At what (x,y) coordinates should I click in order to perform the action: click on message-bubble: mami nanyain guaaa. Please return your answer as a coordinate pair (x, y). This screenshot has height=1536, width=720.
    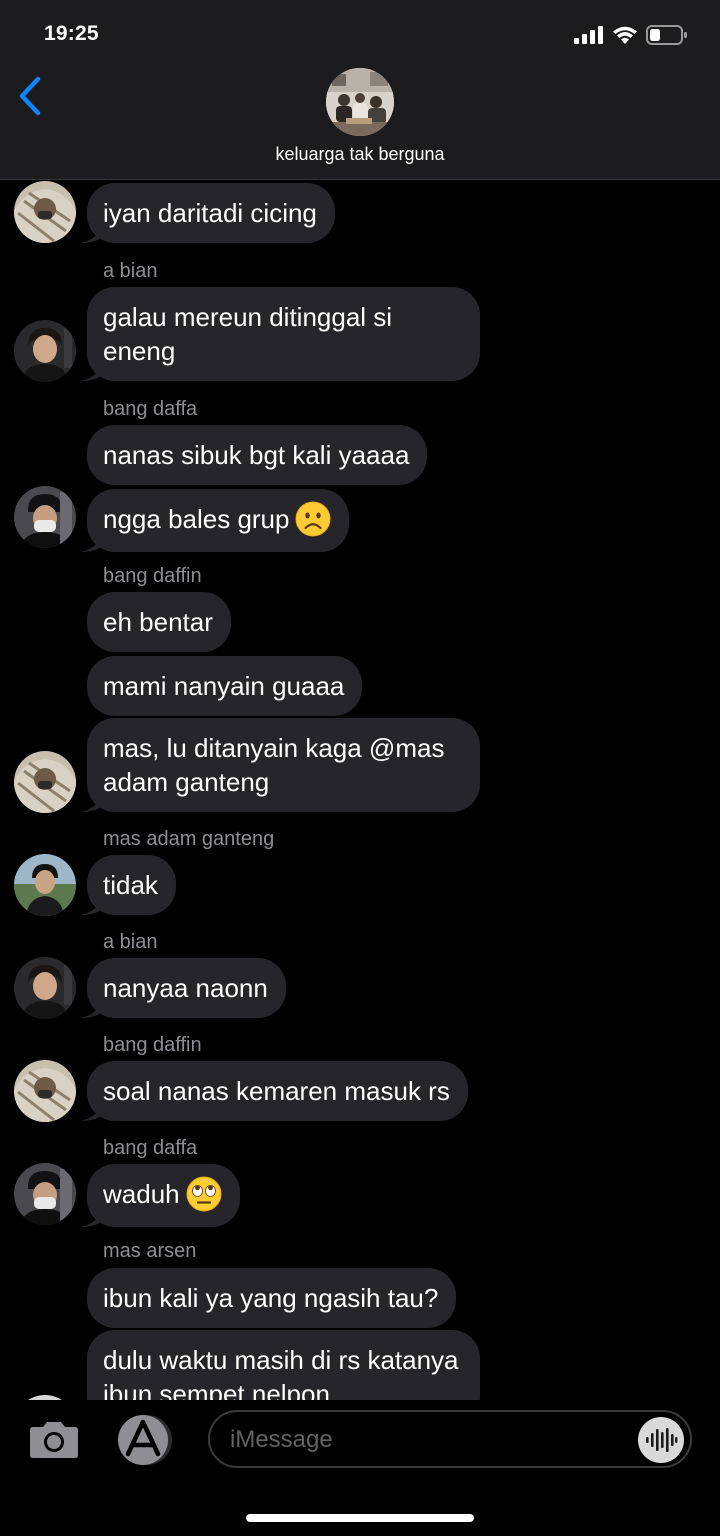
    Looking at the image, I should click on (225, 686).